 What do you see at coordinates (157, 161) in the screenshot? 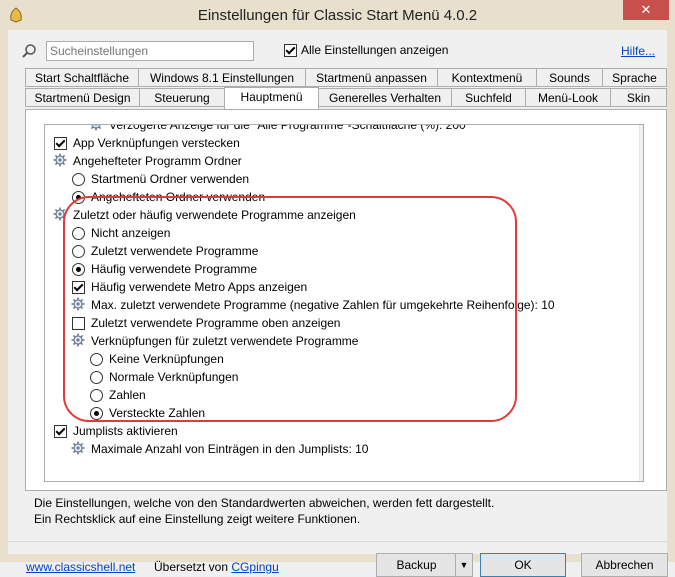
I see `setting-label: Angehefteter Programm Ordner` at bounding box center [157, 161].